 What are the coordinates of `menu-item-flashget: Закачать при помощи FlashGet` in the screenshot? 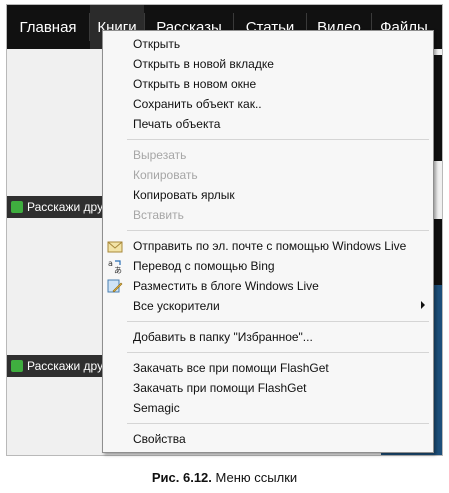 It's located at (268, 388).